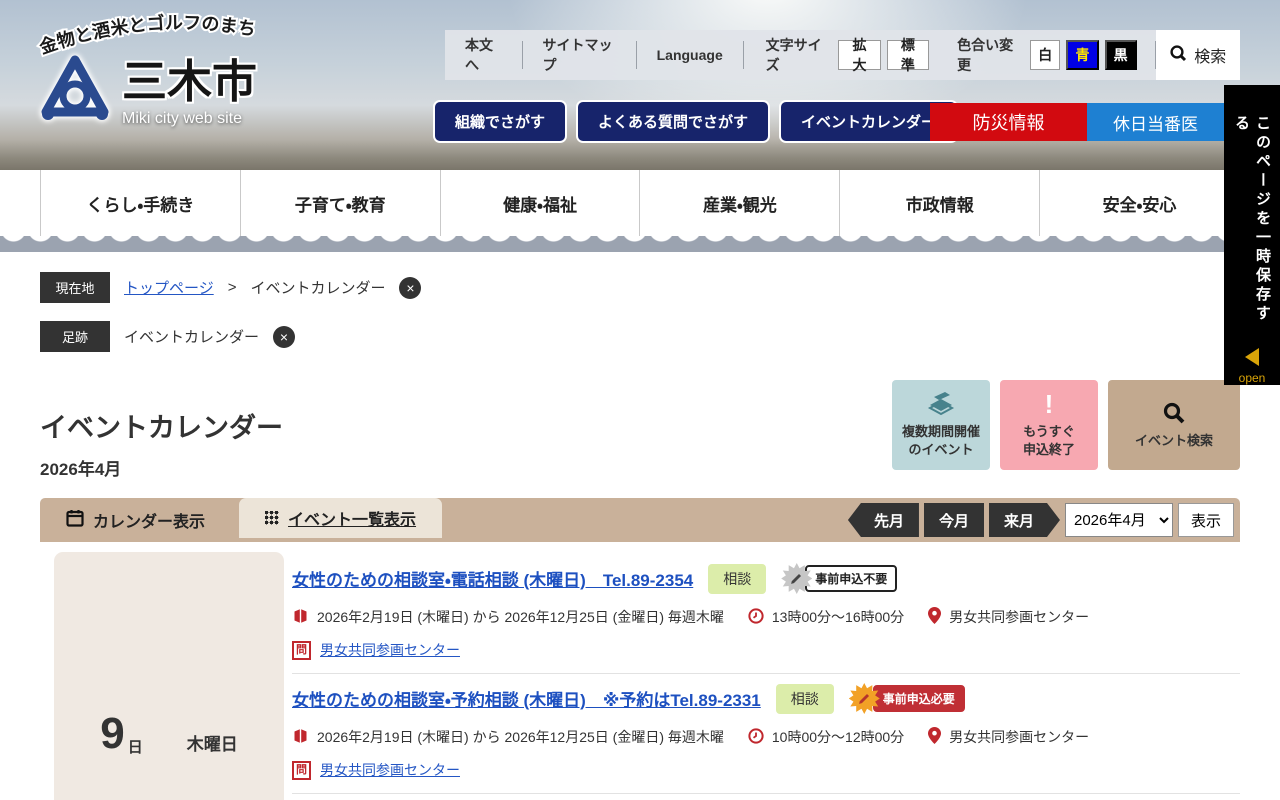  Describe the element at coordinates (190, 81) in the screenshot. I see `site-name: 三木市` at that location.